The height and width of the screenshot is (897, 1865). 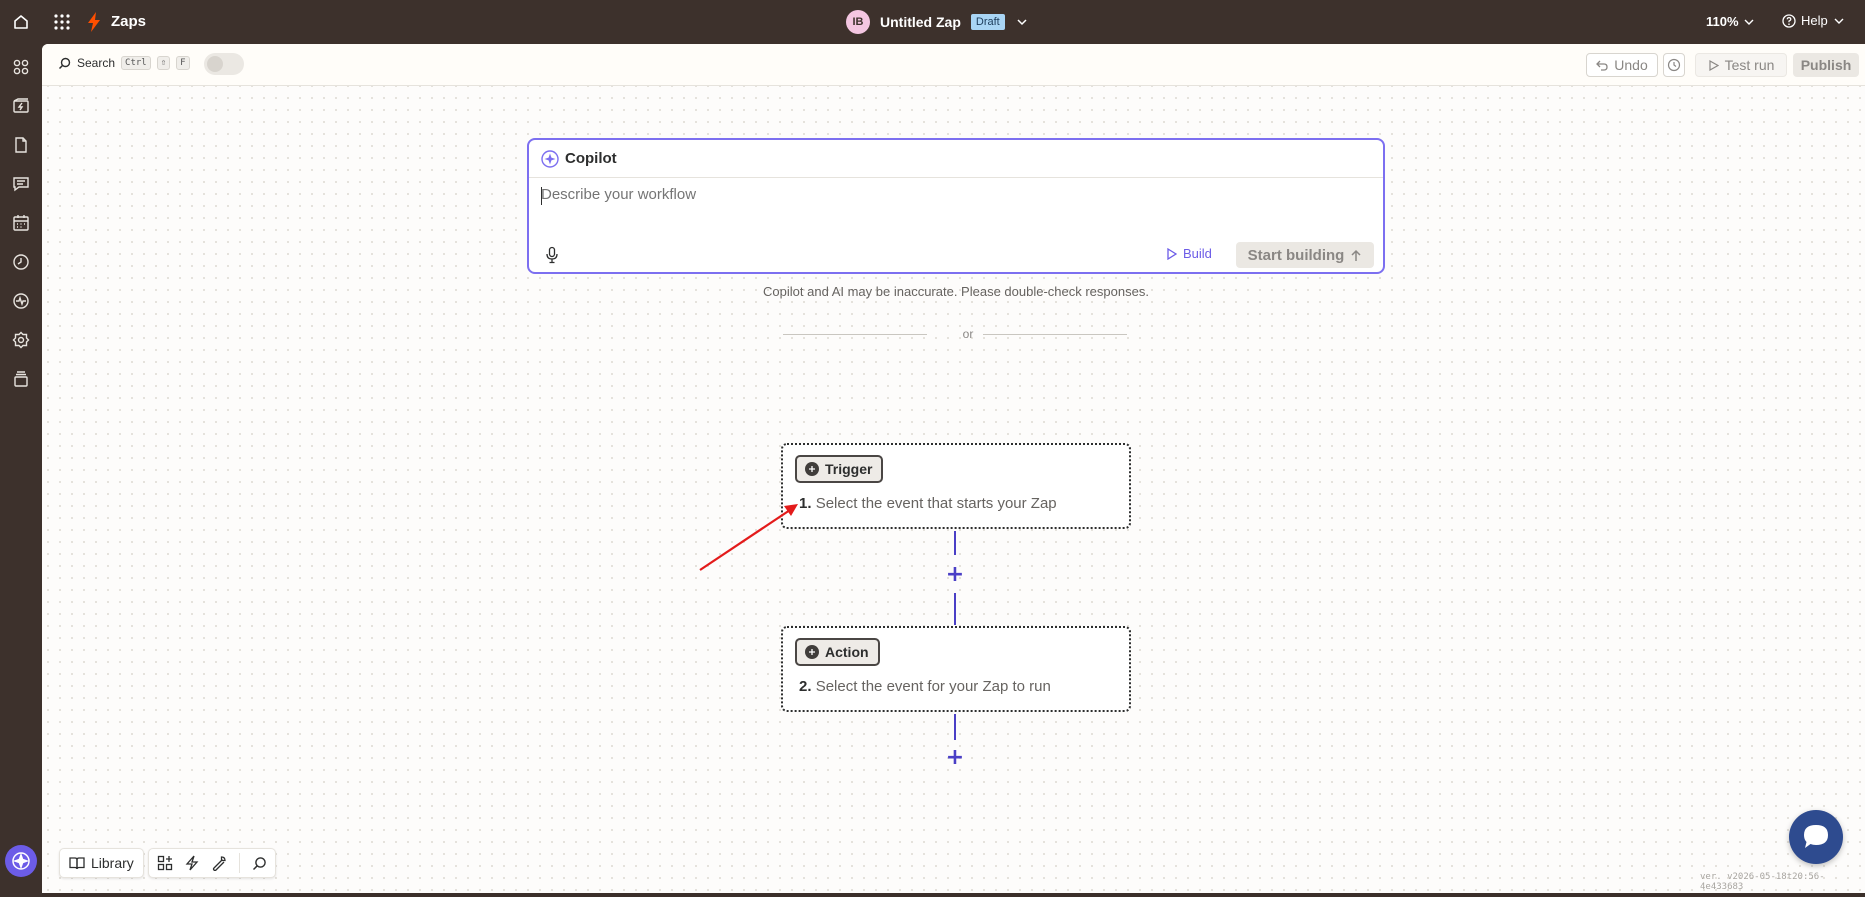 I want to click on home-icon, so click(x=21, y=22).